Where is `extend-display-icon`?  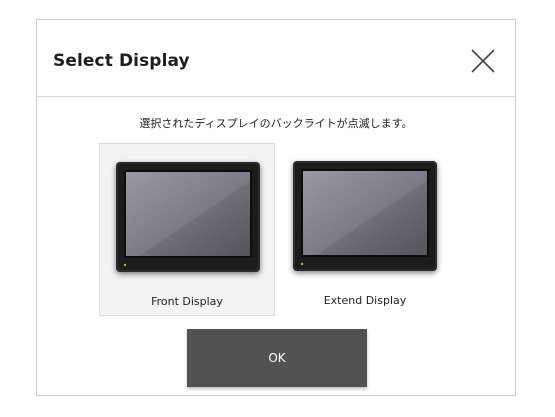 extend-display-icon is located at coordinates (365, 216).